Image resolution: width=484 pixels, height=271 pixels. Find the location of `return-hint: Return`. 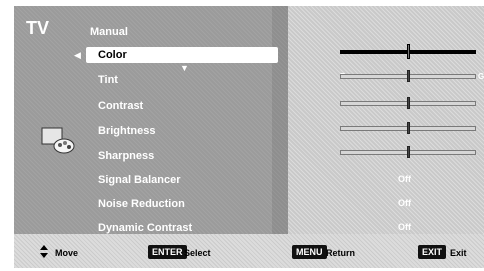

return-hint: Return is located at coordinates (340, 253).